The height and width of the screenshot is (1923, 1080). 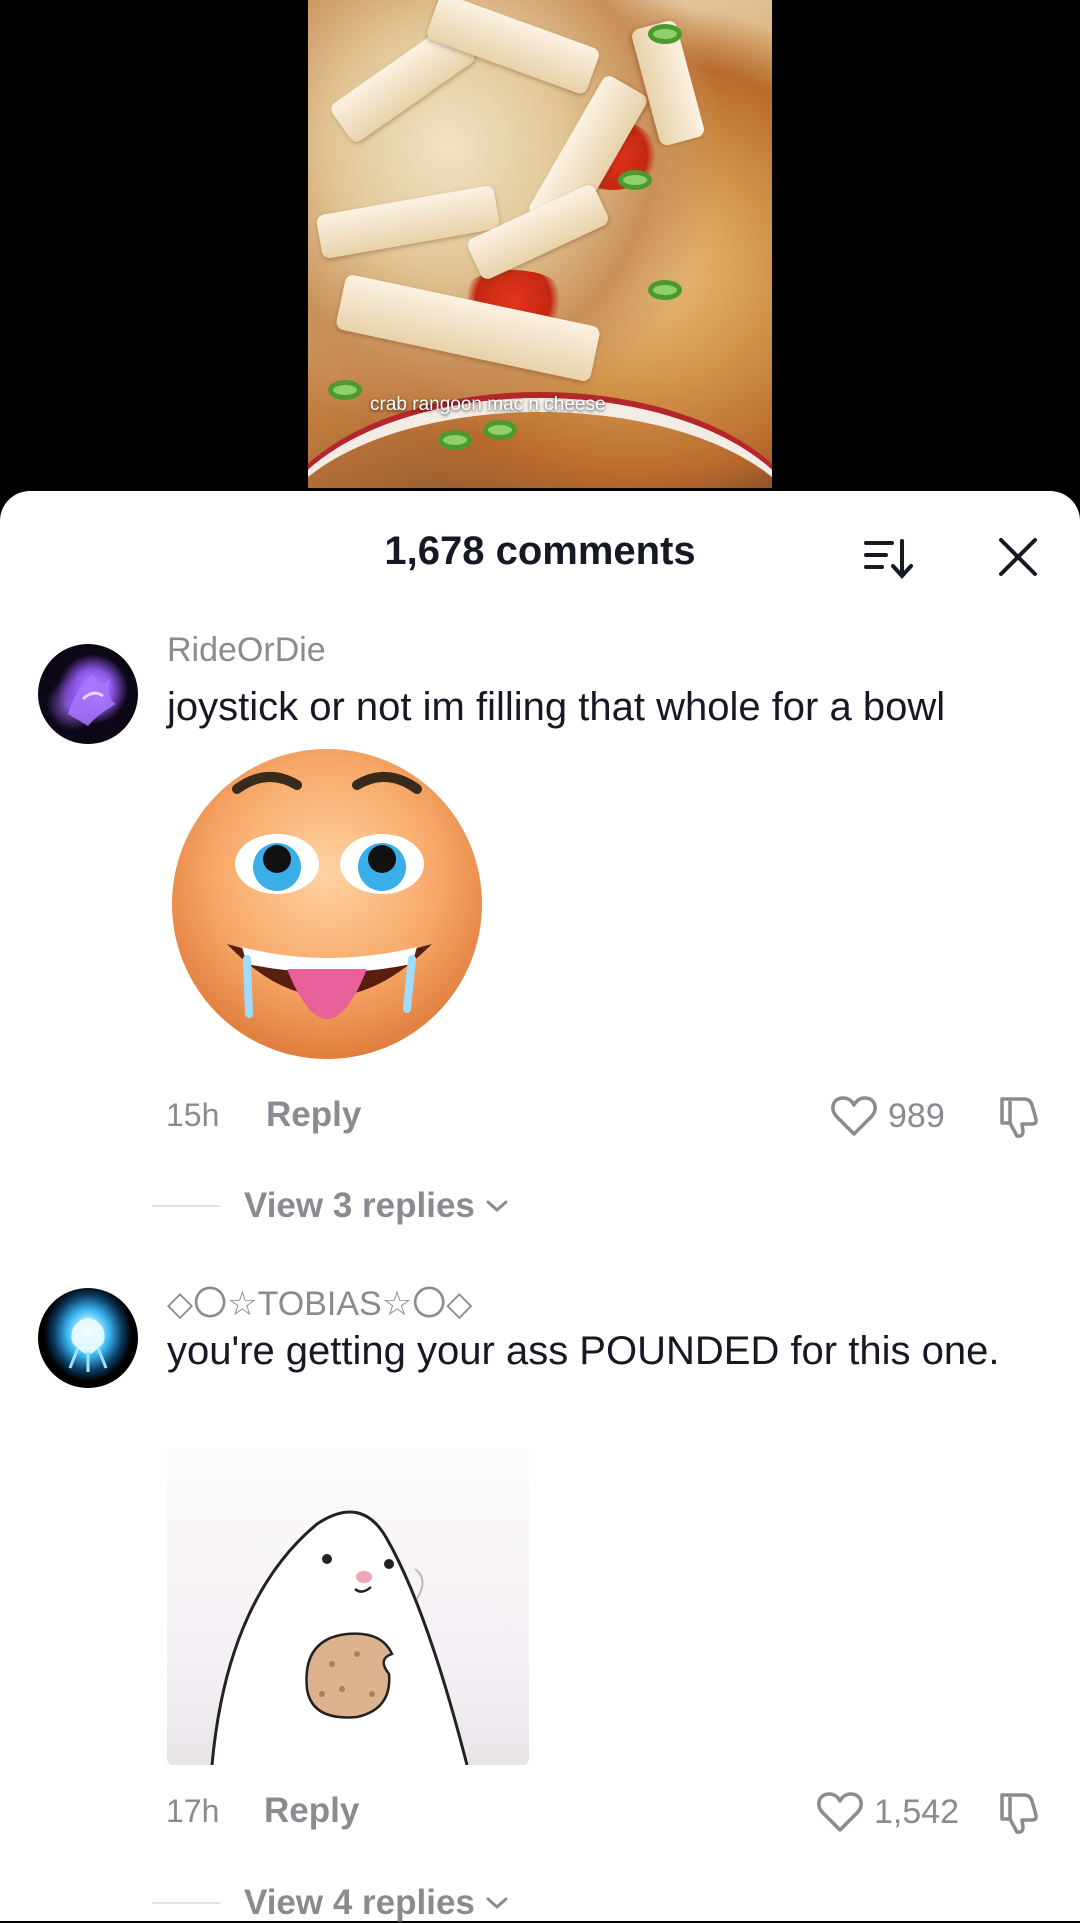 I want to click on cookie-creature-sticker, so click(x=348, y=1607).